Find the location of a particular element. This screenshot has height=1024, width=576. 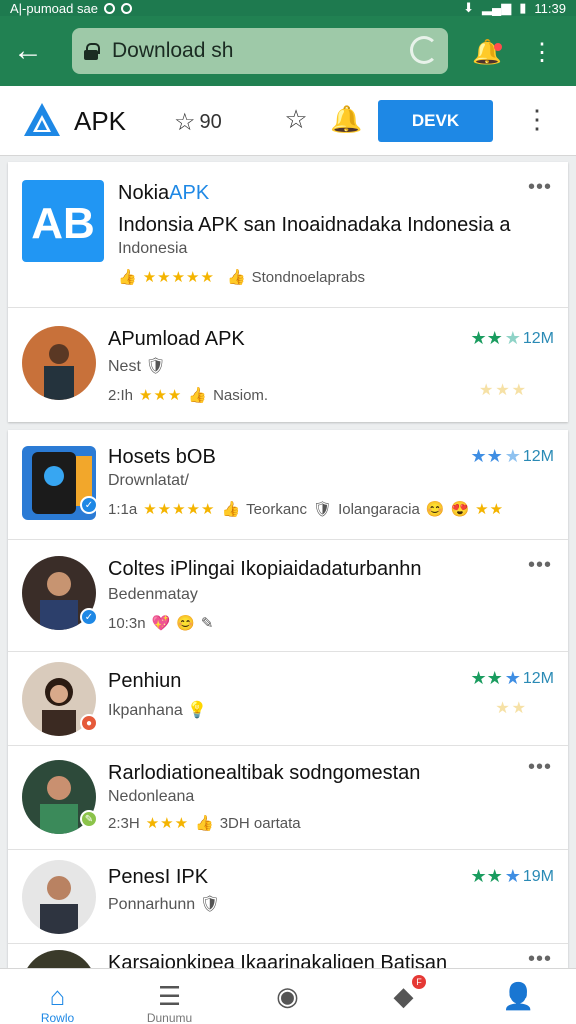

status-bar: A|-pumoad sae ⬇ ▂▄▆ ▮ 11:39 is located at coordinates (288, 8).